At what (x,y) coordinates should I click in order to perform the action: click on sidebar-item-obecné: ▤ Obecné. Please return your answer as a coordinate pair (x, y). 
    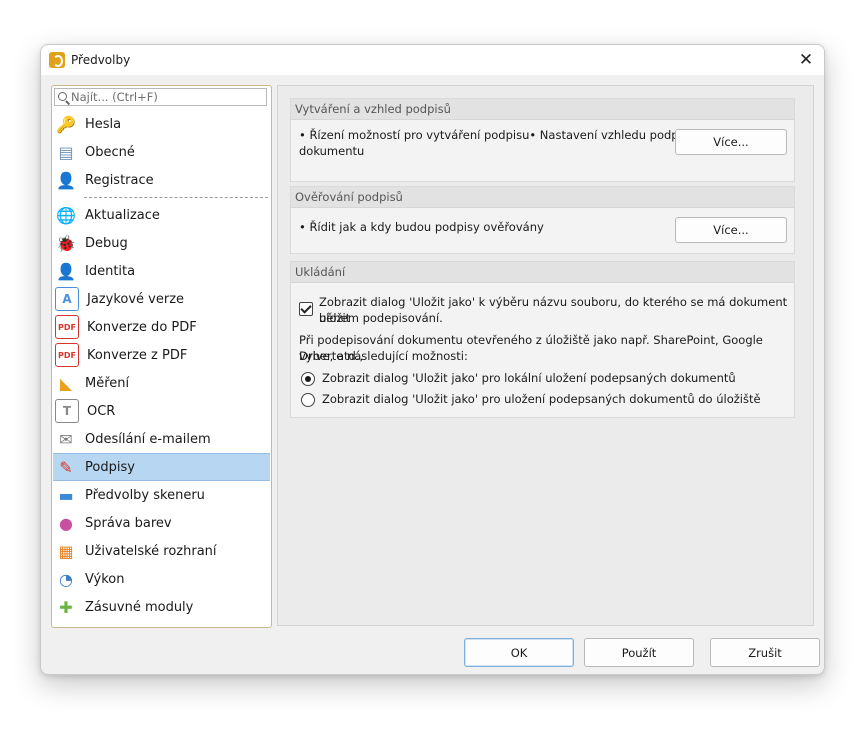
    Looking at the image, I should click on (161, 152).